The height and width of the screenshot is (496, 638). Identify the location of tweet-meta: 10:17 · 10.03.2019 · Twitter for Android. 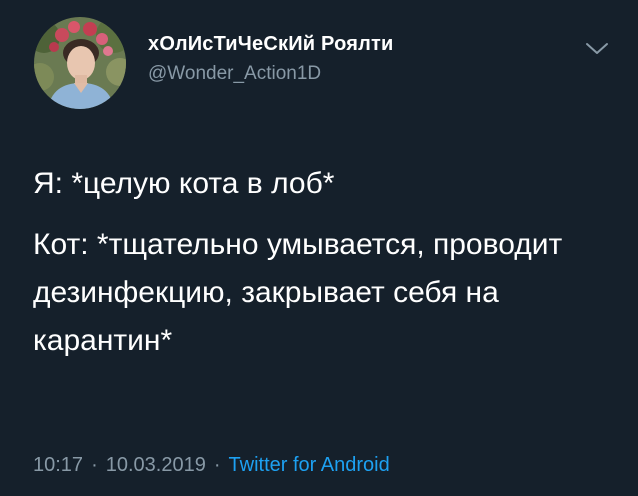
(211, 465).